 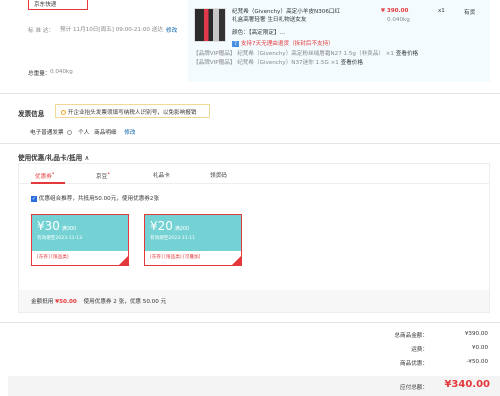 I want to click on weight-label: 总重量：, so click(x=39, y=74).